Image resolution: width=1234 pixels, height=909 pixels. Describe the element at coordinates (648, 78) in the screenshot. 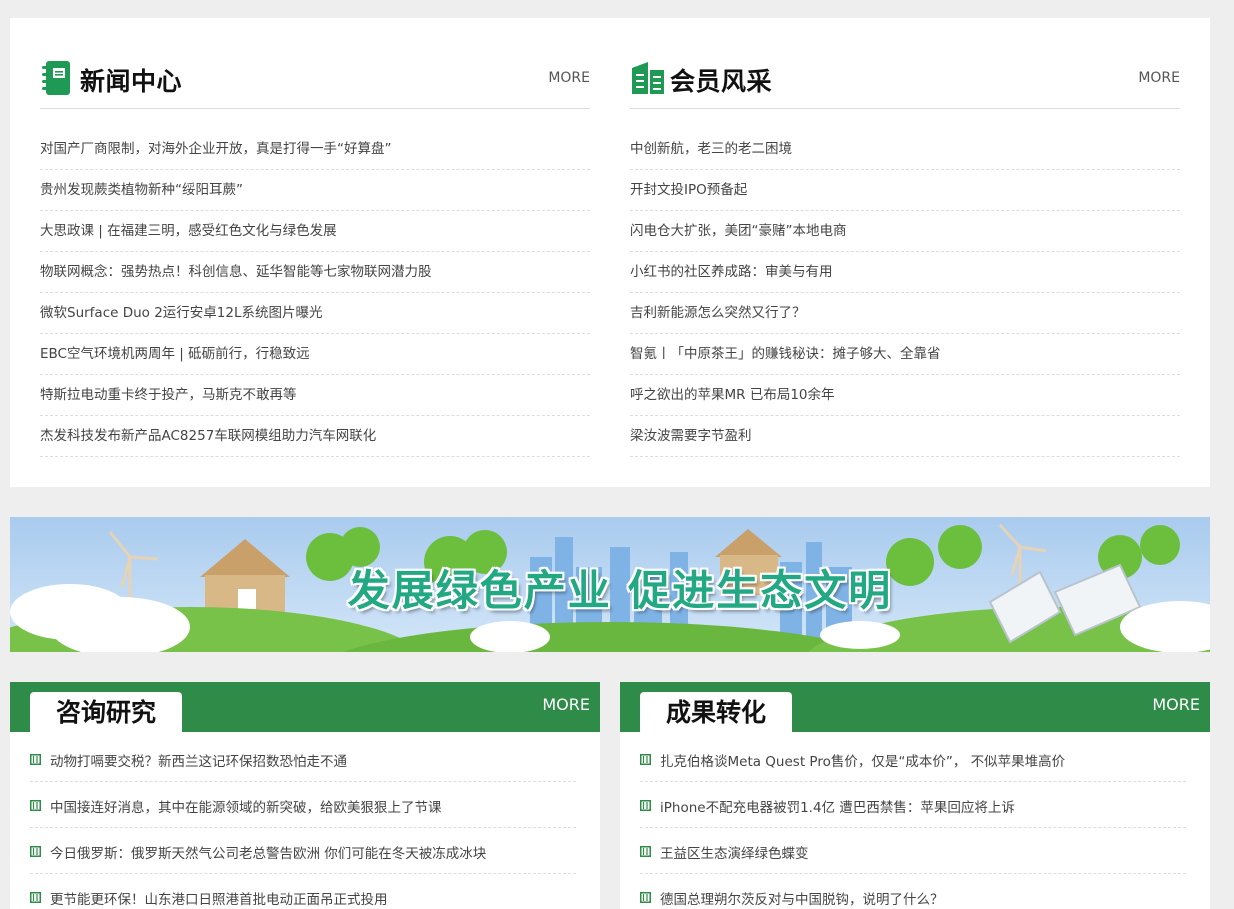

I see `buildings-icon` at that location.